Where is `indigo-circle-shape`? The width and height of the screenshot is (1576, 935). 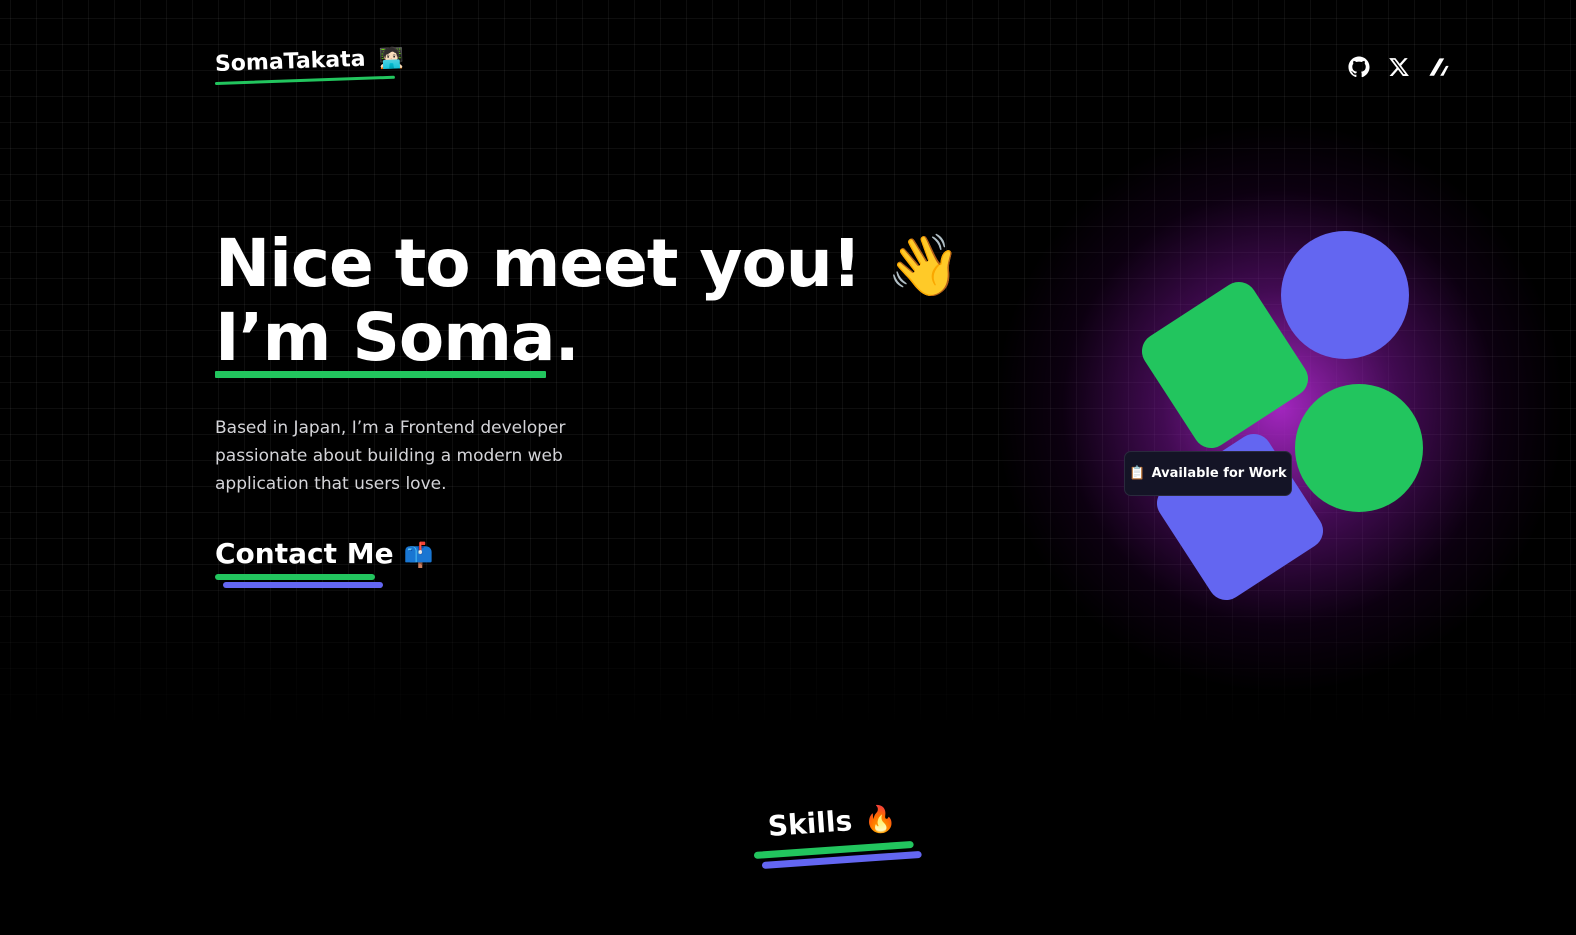
indigo-circle-shape is located at coordinates (1345, 295).